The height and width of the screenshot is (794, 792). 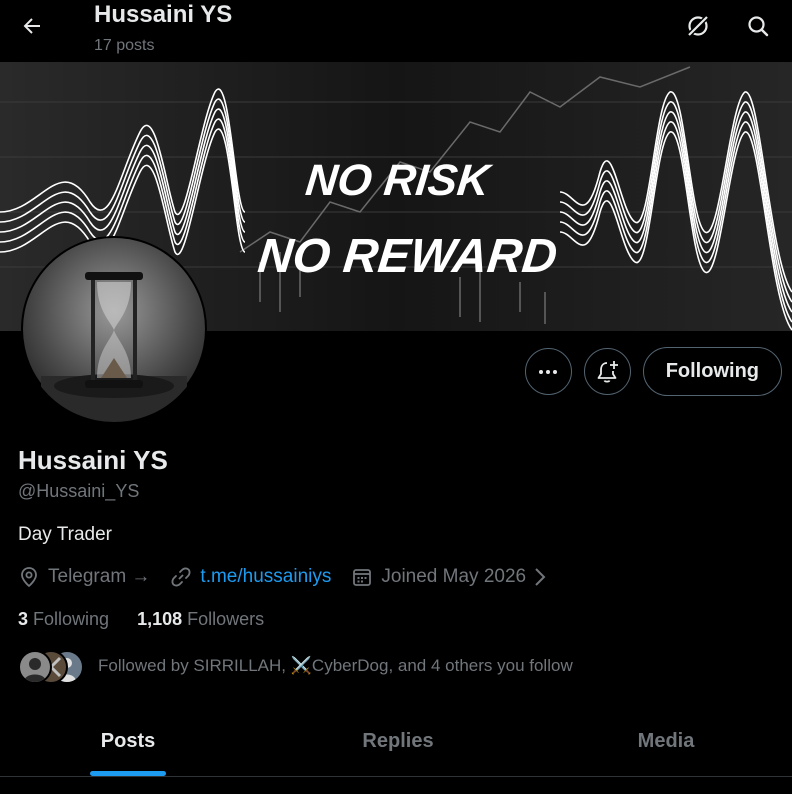 What do you see at coordinates (160, 619) in the screenshot?
I see `followers-count: 1,108` at bounding box center [160, 619].